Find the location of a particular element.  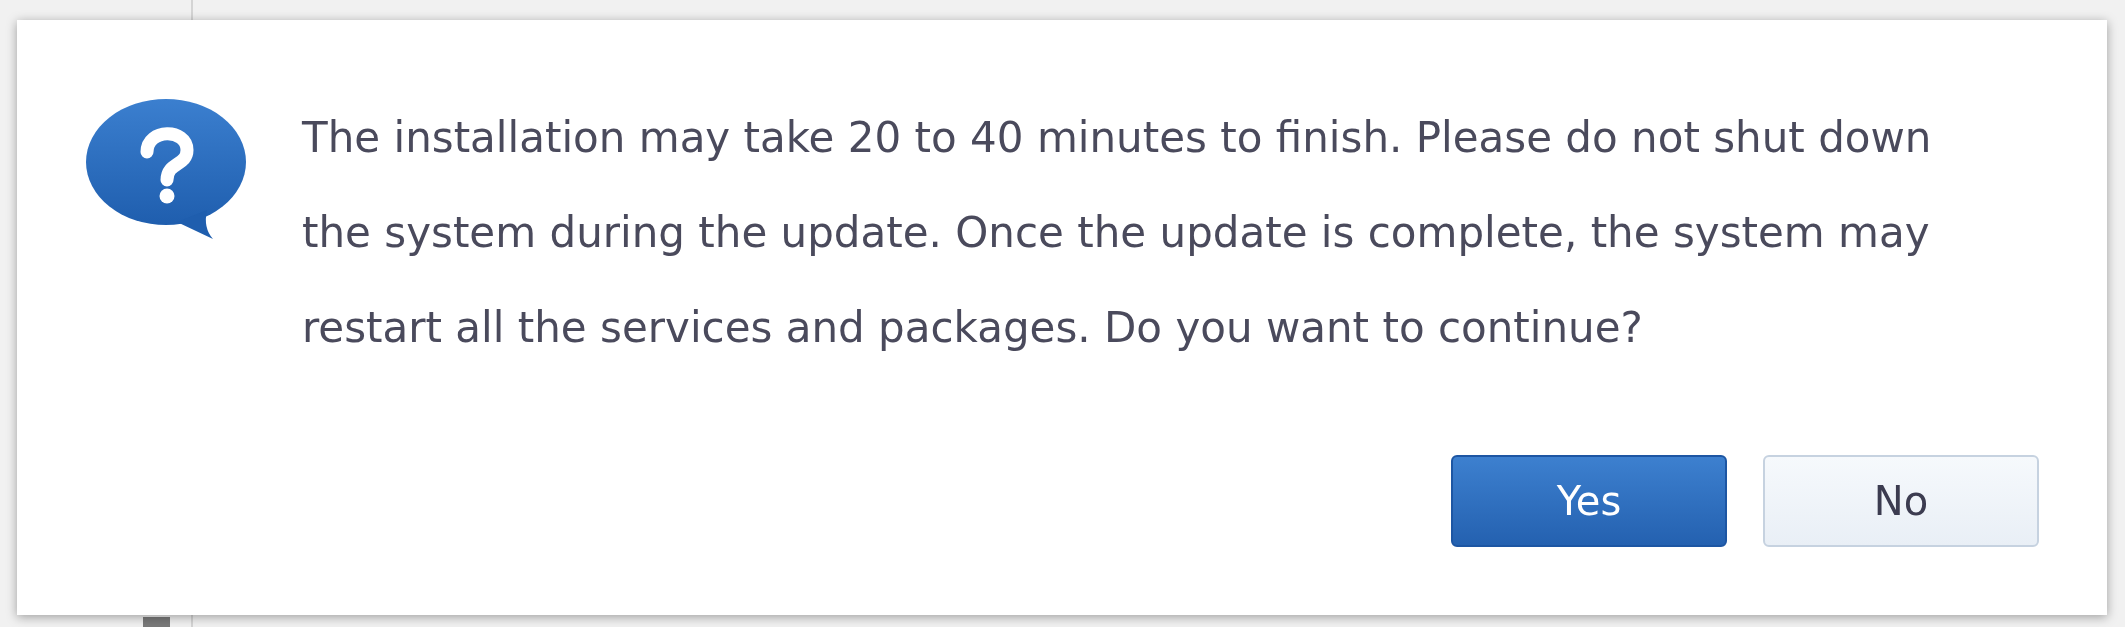

yes-button: Yes is located at coordinates (1589, 501).